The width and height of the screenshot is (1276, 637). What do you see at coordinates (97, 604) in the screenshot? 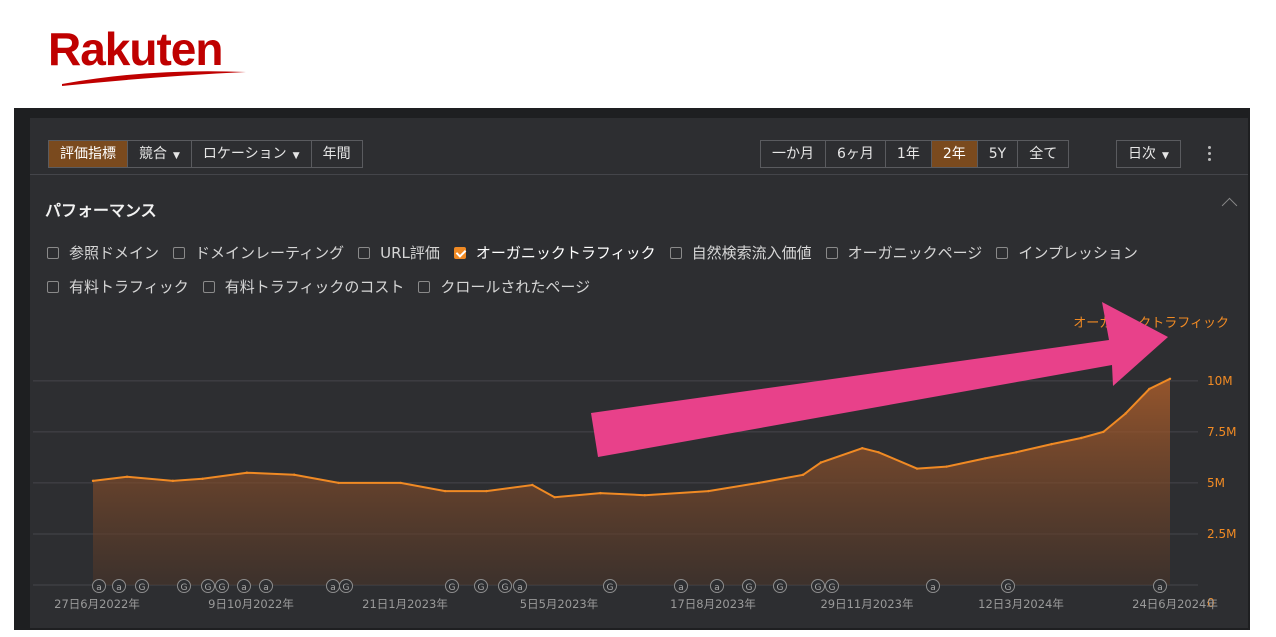
I see `x-tick-label: 27日6月2022年` at bounding box center [97, 604].